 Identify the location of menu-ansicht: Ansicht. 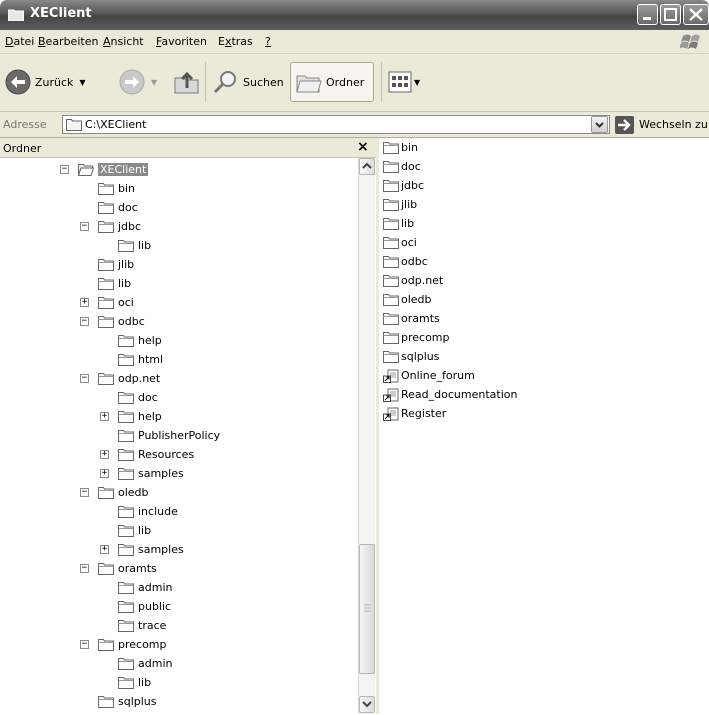
(123, 41).